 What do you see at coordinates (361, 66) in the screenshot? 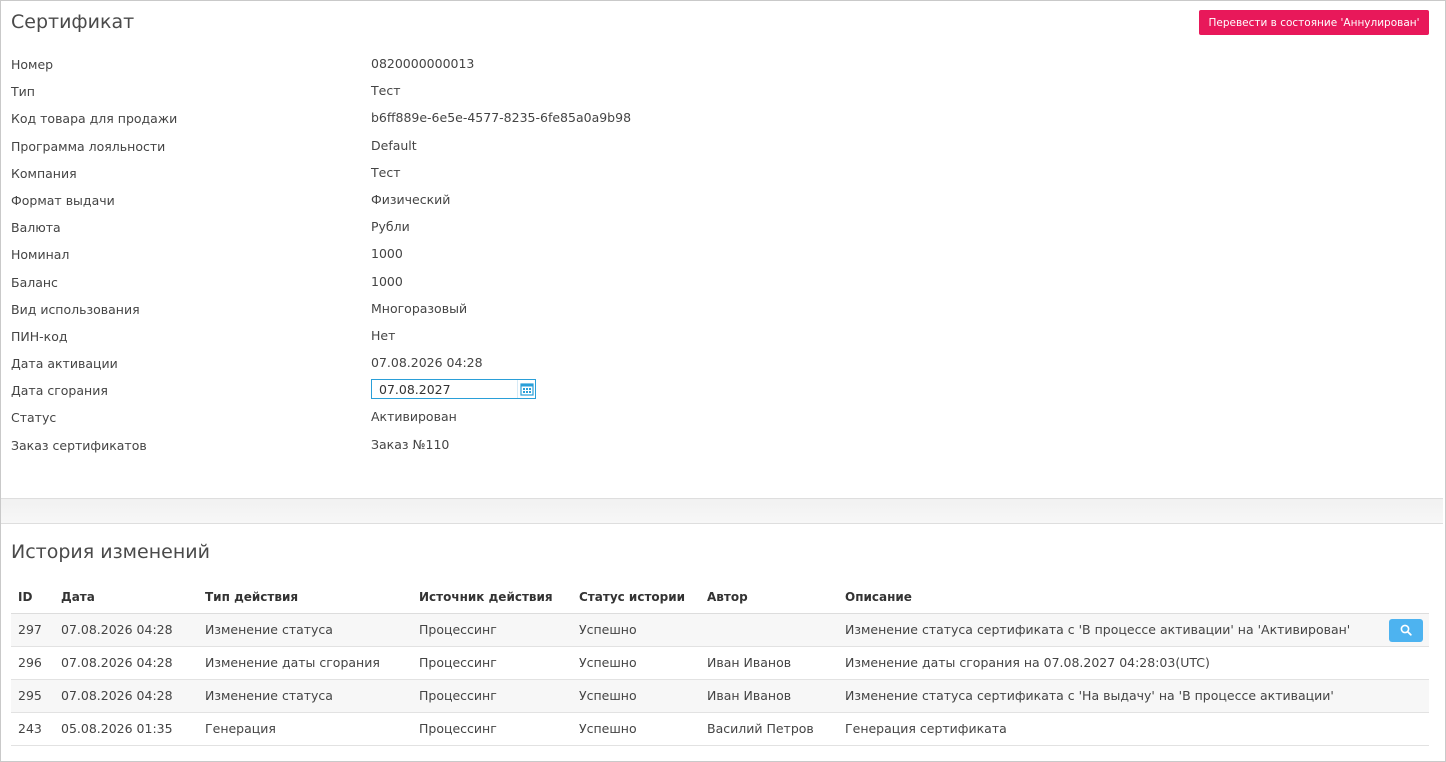
I see `field-number: Номер 0820000000013` at bounding box center [361, 66].